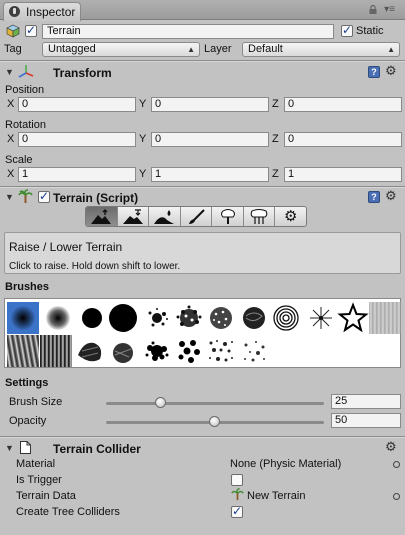 Image resolution: width=405 pixels, height=535 pixels. Describe the element at coordinates (157, 318) in the screenshot. I see `brush-splatter` at that location.